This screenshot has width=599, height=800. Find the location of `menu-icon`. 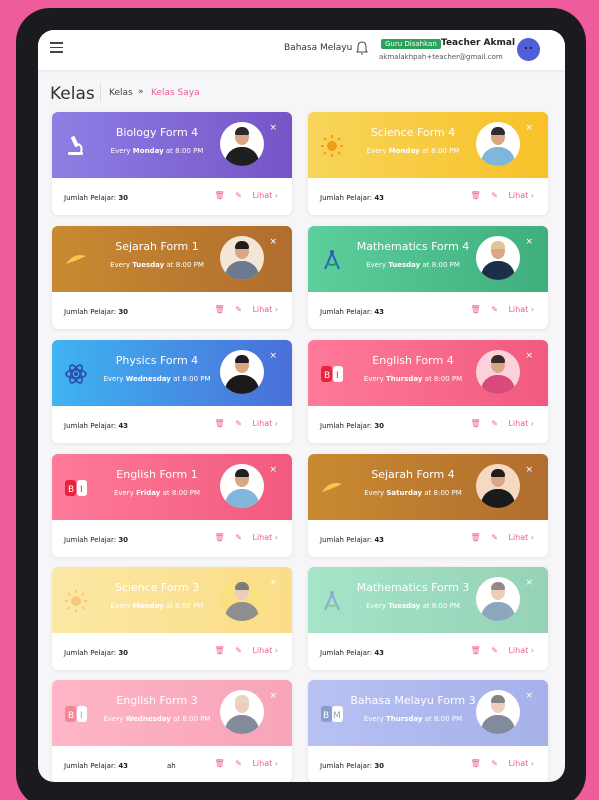

menu-icon is located at coordinates (56, 47).